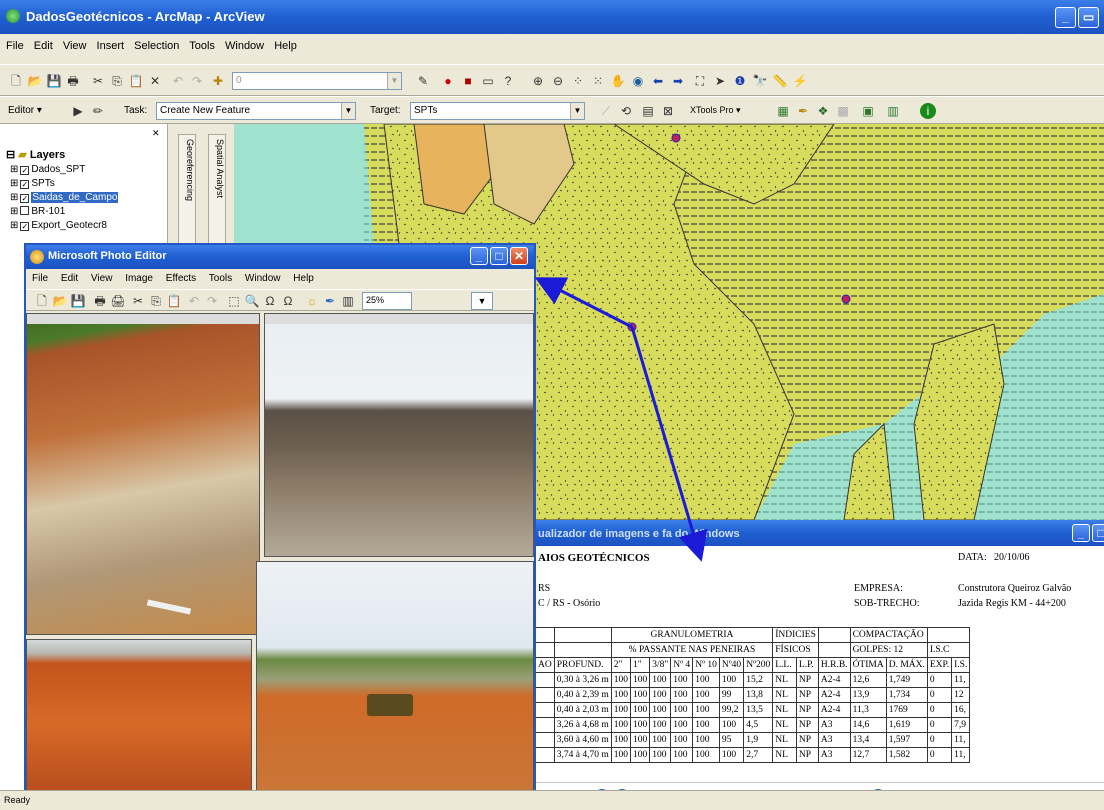 The height and width of the screenshot is (810, 1104). Describe the element at coordinates (497, 111) in the screenshot. I see `target-combo: SPTs ▼` at that location.